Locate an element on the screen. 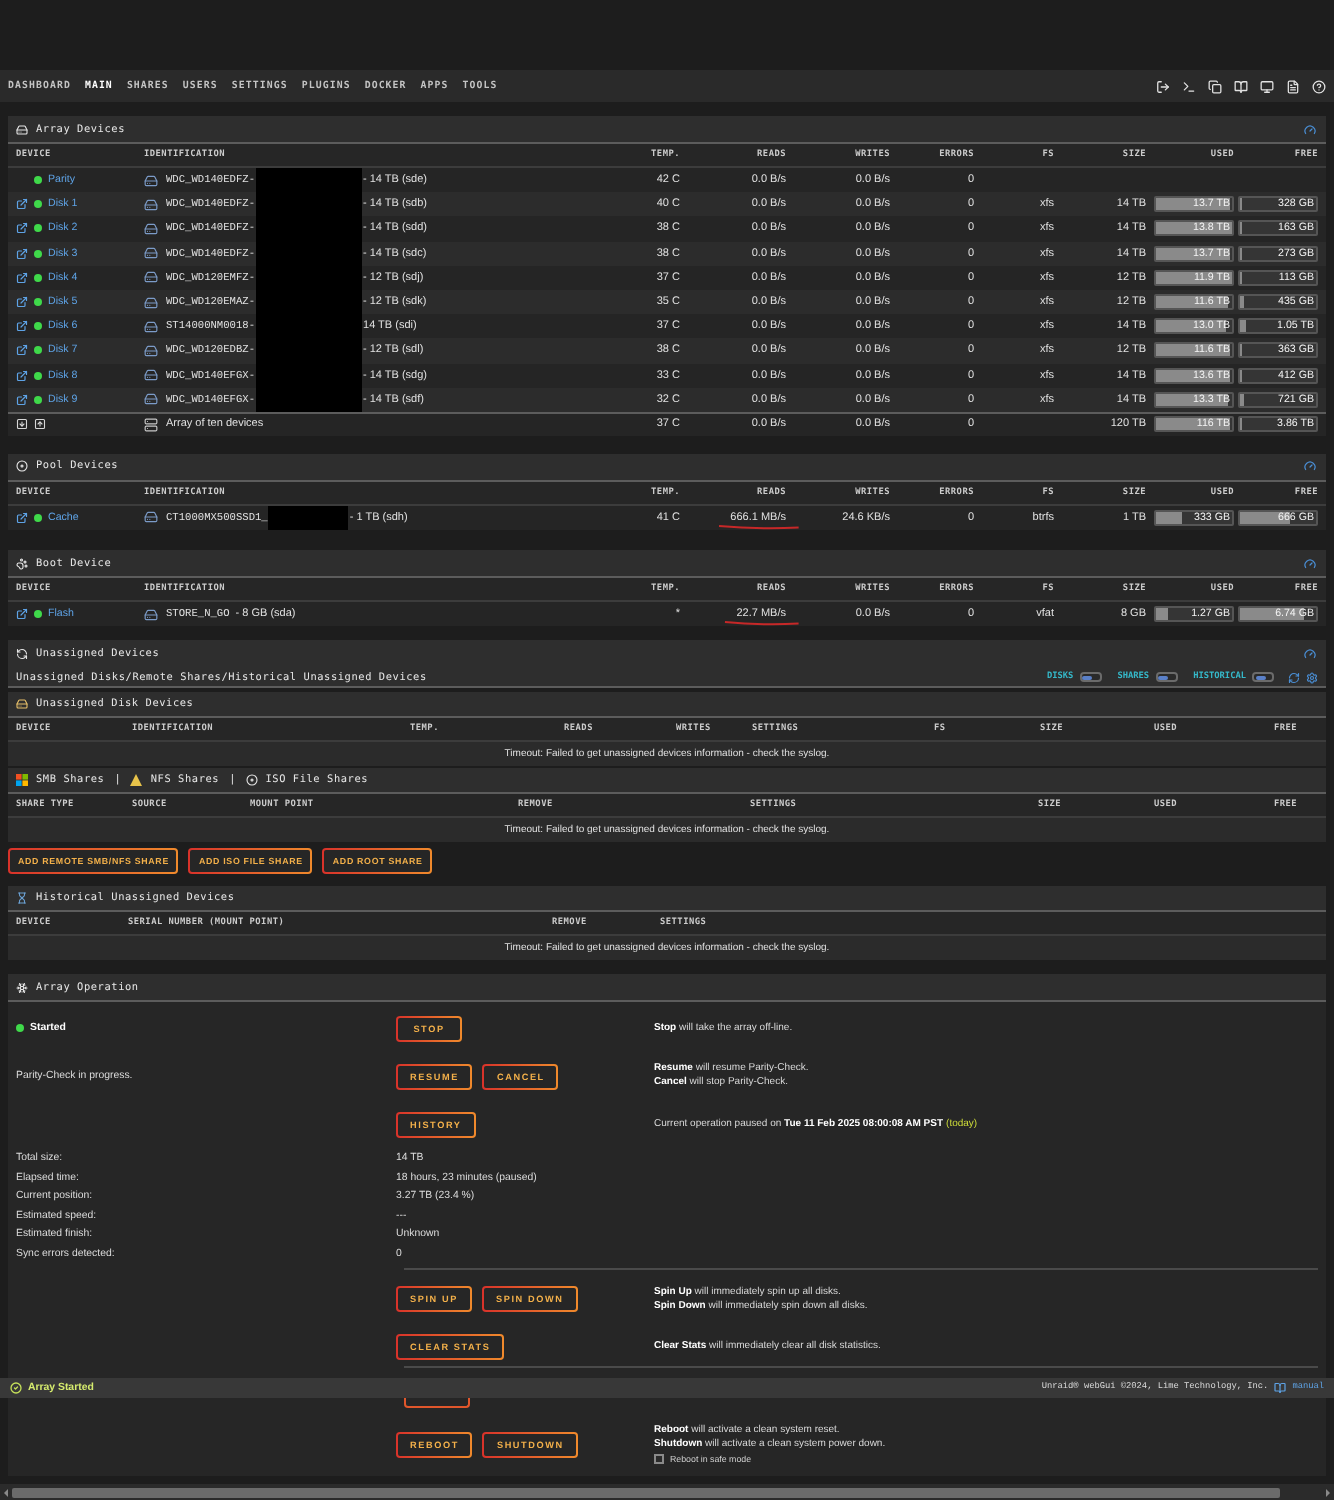  four-squares-icon is located at coordinates (22, 780).